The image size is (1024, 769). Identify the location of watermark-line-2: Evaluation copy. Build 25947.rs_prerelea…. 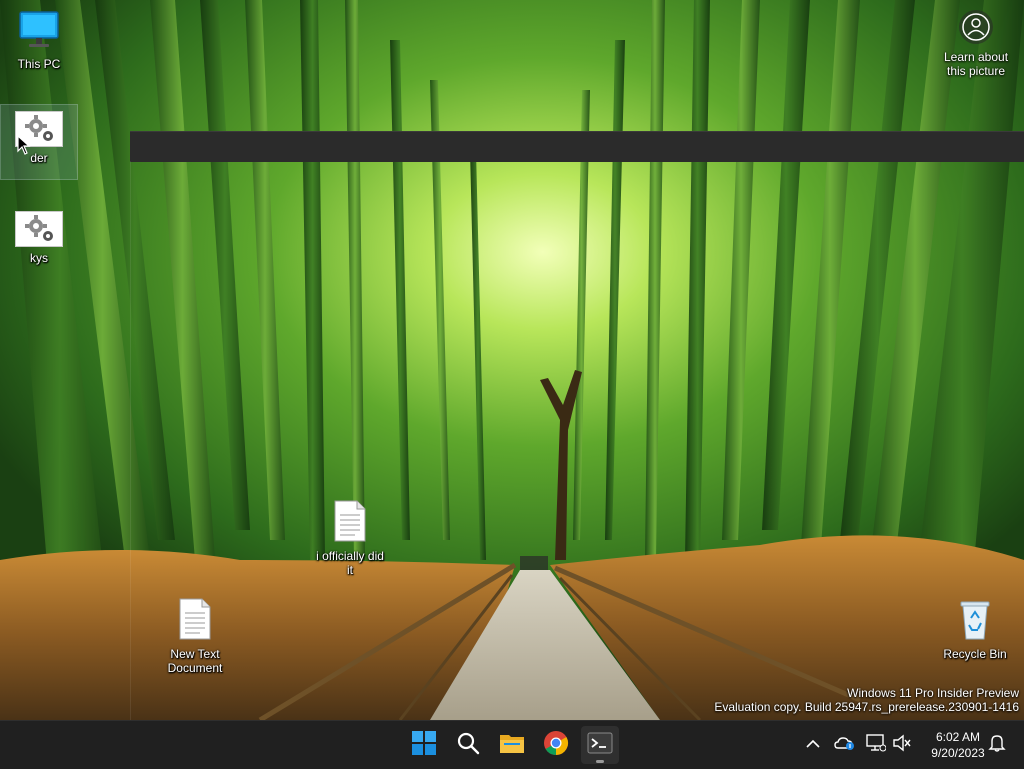
(866, 707).